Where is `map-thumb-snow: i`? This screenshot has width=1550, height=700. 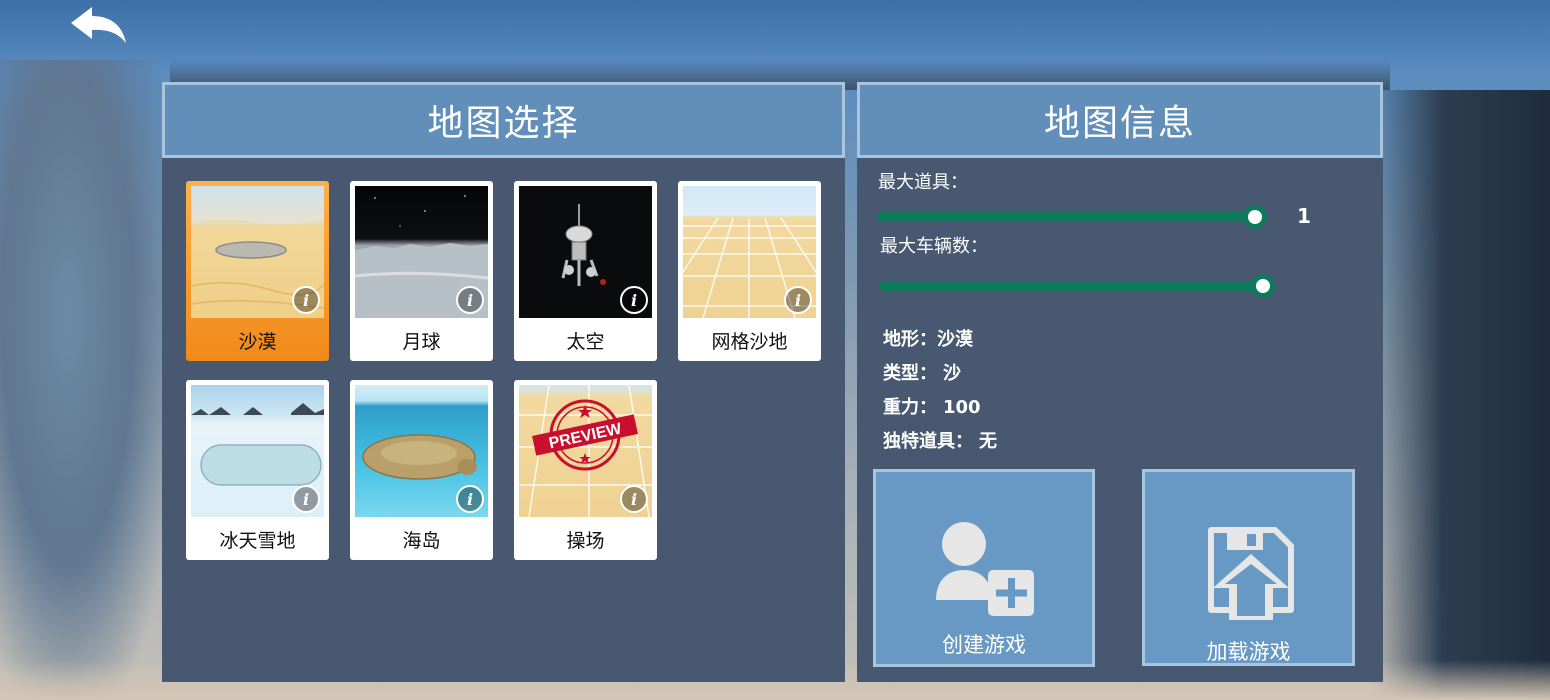
map-thumb-snow: i is located at coordinates (257, 451).